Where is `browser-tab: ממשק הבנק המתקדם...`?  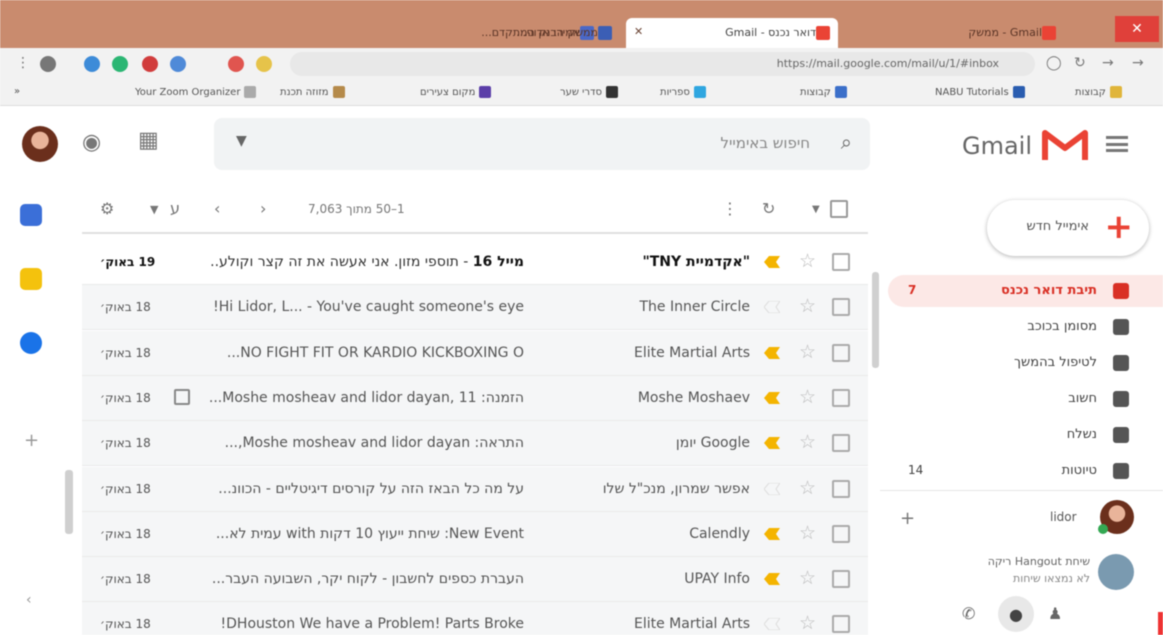 browser-tab: ממשק הבנק המתקדם... is located at coordinates (515, 33).